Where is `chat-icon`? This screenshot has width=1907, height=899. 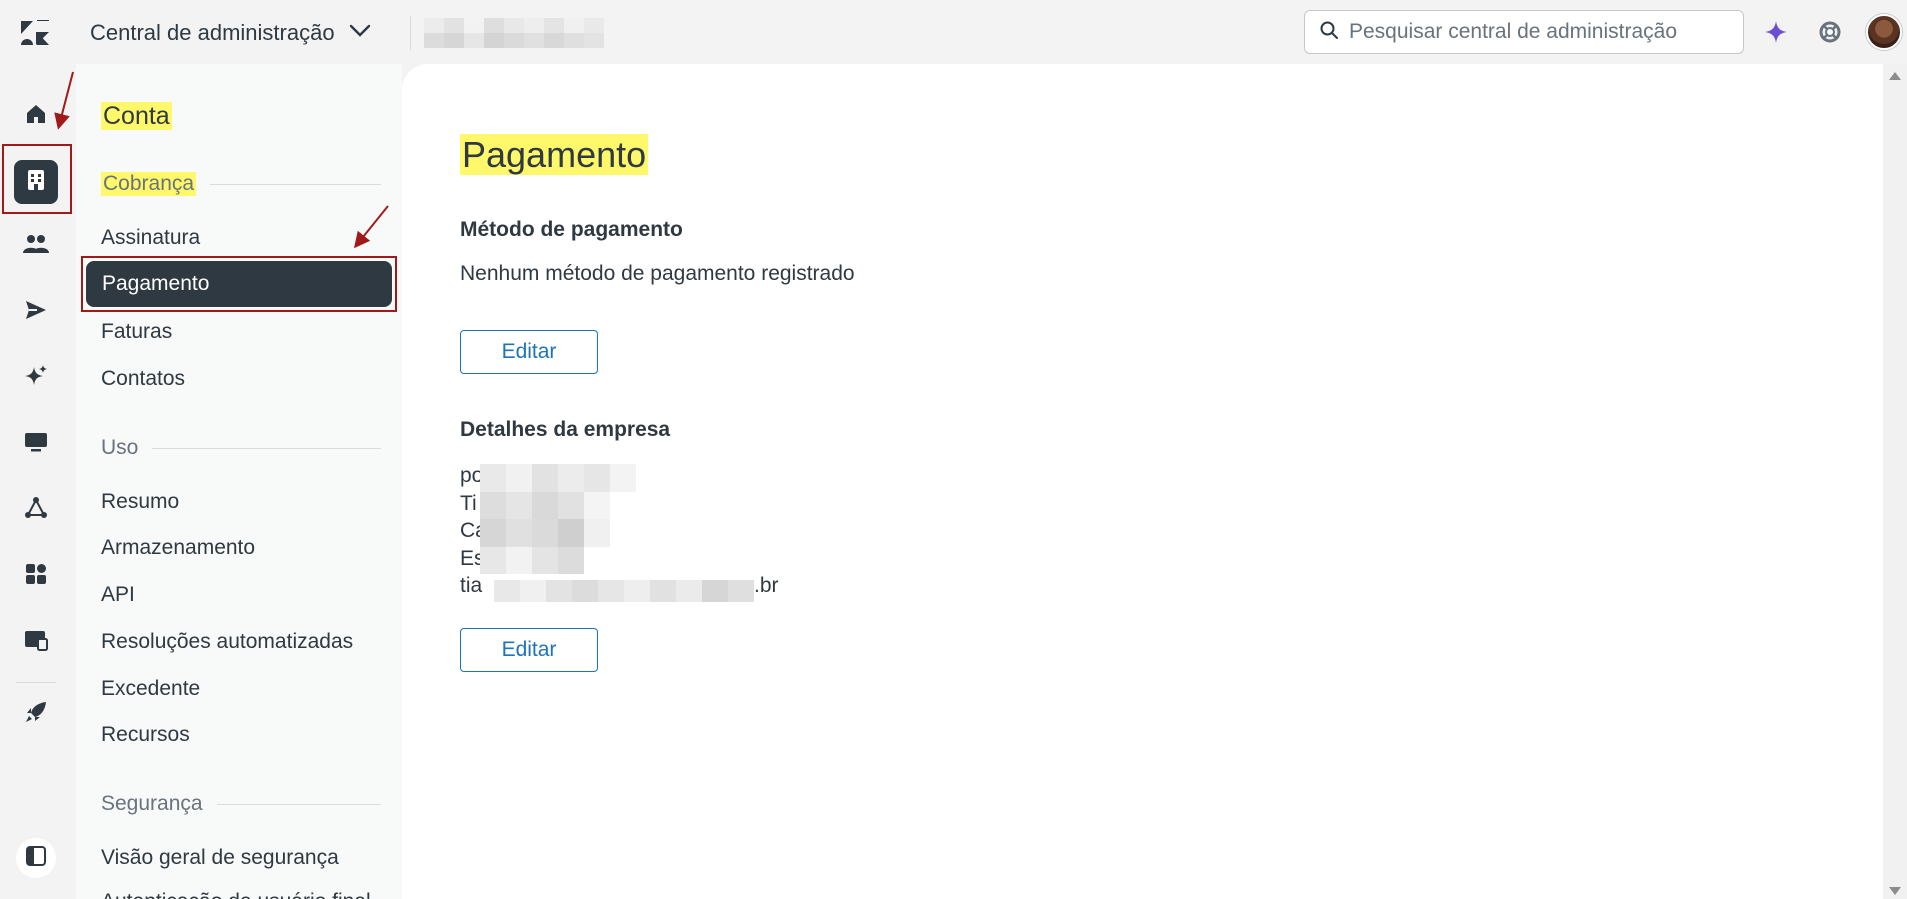 chat-icon is located at coordinates (36, 444).